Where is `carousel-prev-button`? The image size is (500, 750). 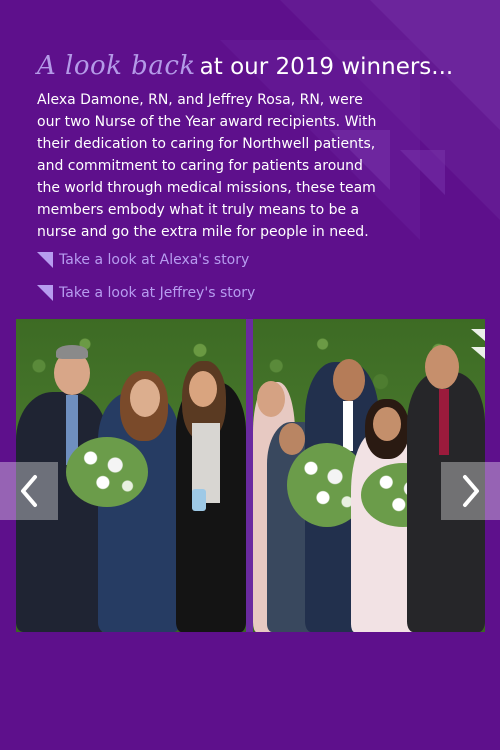 carousel-prev-button is located at coordinates (29, 491).